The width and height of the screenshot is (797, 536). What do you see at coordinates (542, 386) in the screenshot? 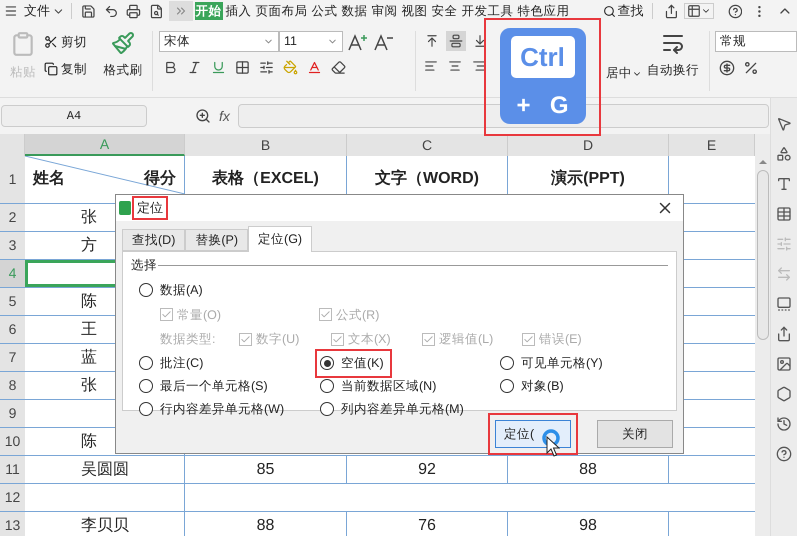
I see `radio-label: 对象(B)` at bounding box center [542, 386].